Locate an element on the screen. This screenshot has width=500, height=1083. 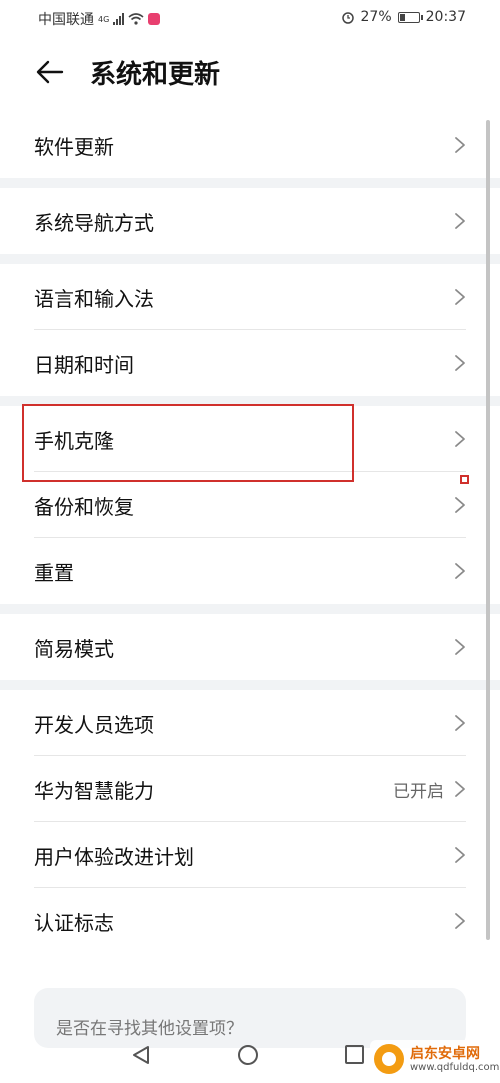
settings-item-label: 备份和恢复 is located at coordinates (84, 506).